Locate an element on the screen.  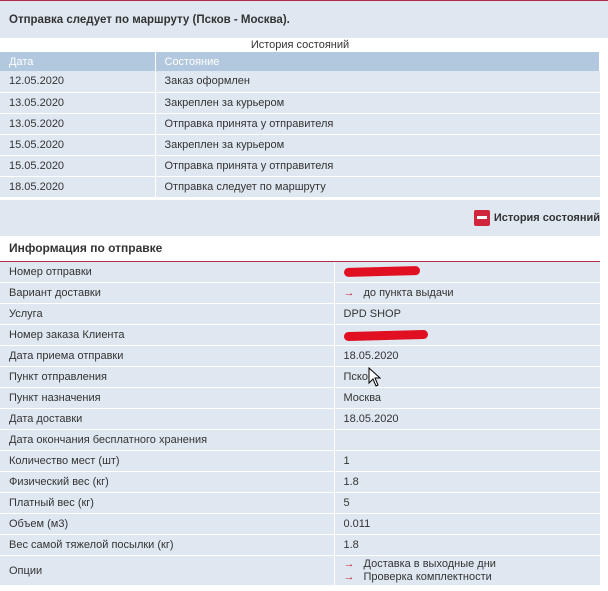
info-label: Платный вес (кг) is located at coordinates (167, 503).